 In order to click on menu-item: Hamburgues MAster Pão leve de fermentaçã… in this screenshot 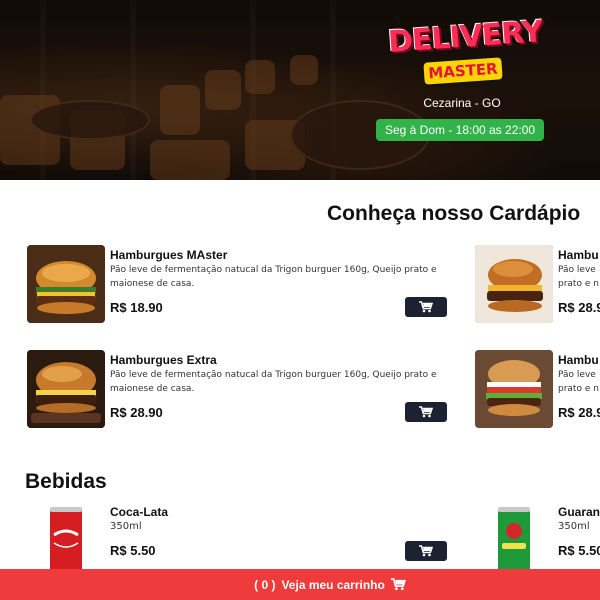, I will do `click(239, 285)`.